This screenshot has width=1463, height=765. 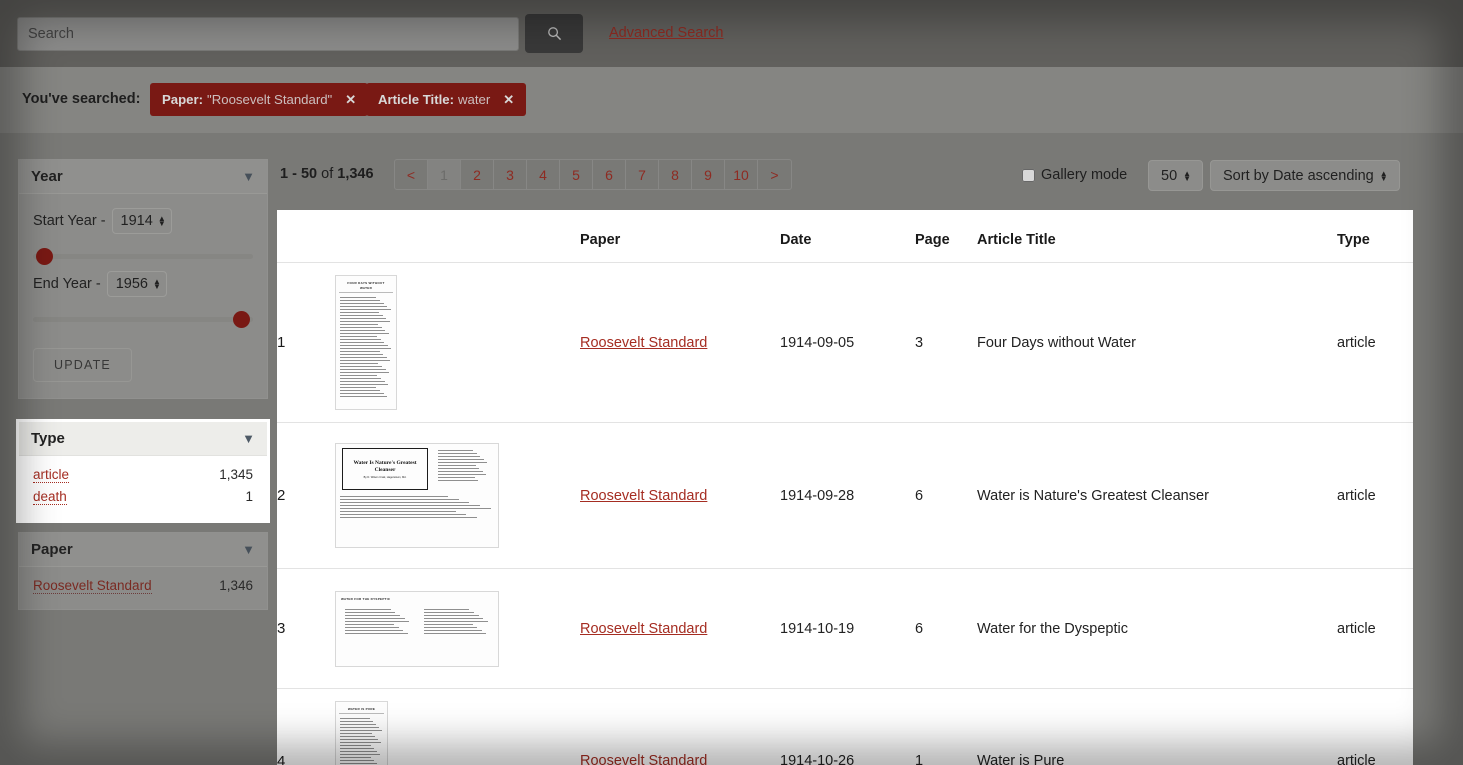 I want to click on facet-link-roosevelt-standard: Roosevelt Standard, so click(x=92, y=586).